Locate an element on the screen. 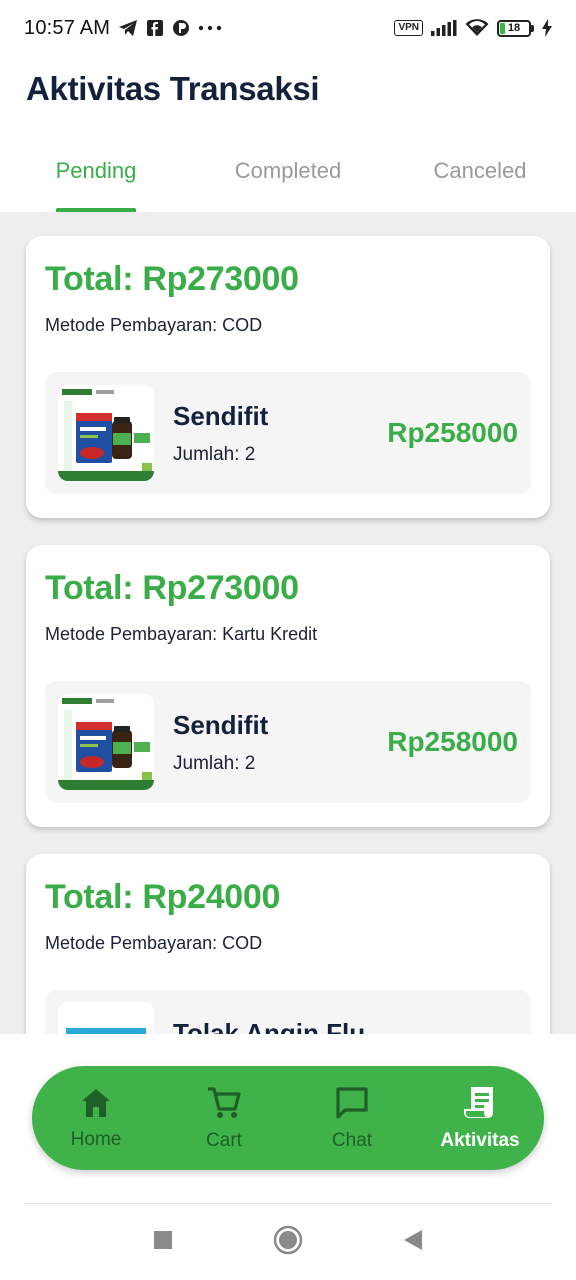  nav-chat: Chat is located at coordinates (352, 1118).